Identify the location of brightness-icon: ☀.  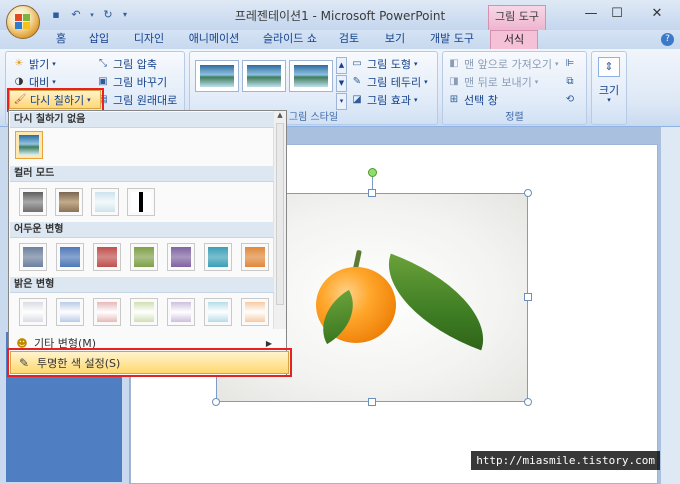
(19, 63).